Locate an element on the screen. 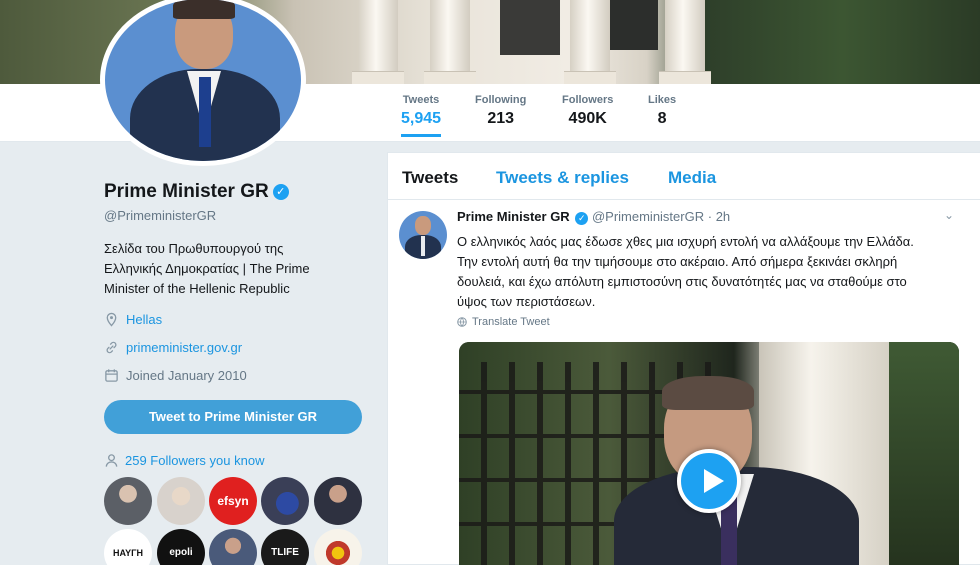 The width and height of the screenshot is (980, 565). bio-line: Ελληνικής Δημοκρατίας | The Prime is located at coordinates (207, 268).